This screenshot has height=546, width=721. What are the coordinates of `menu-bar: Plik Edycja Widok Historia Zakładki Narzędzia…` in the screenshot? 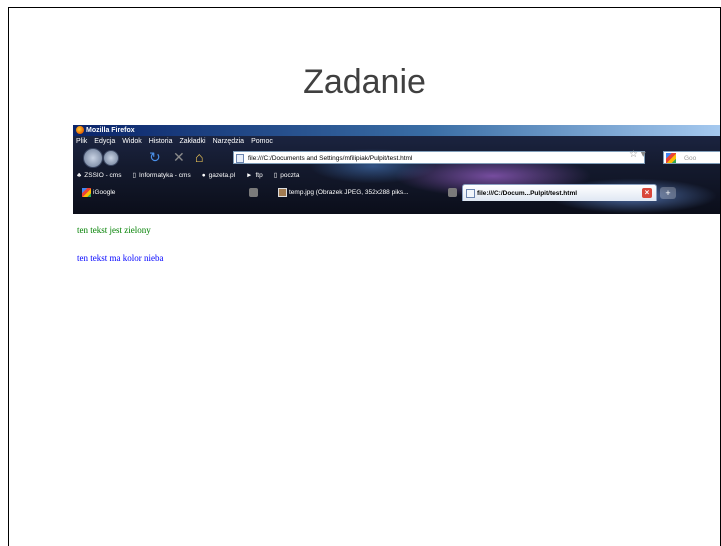 It's located at (175, 141).